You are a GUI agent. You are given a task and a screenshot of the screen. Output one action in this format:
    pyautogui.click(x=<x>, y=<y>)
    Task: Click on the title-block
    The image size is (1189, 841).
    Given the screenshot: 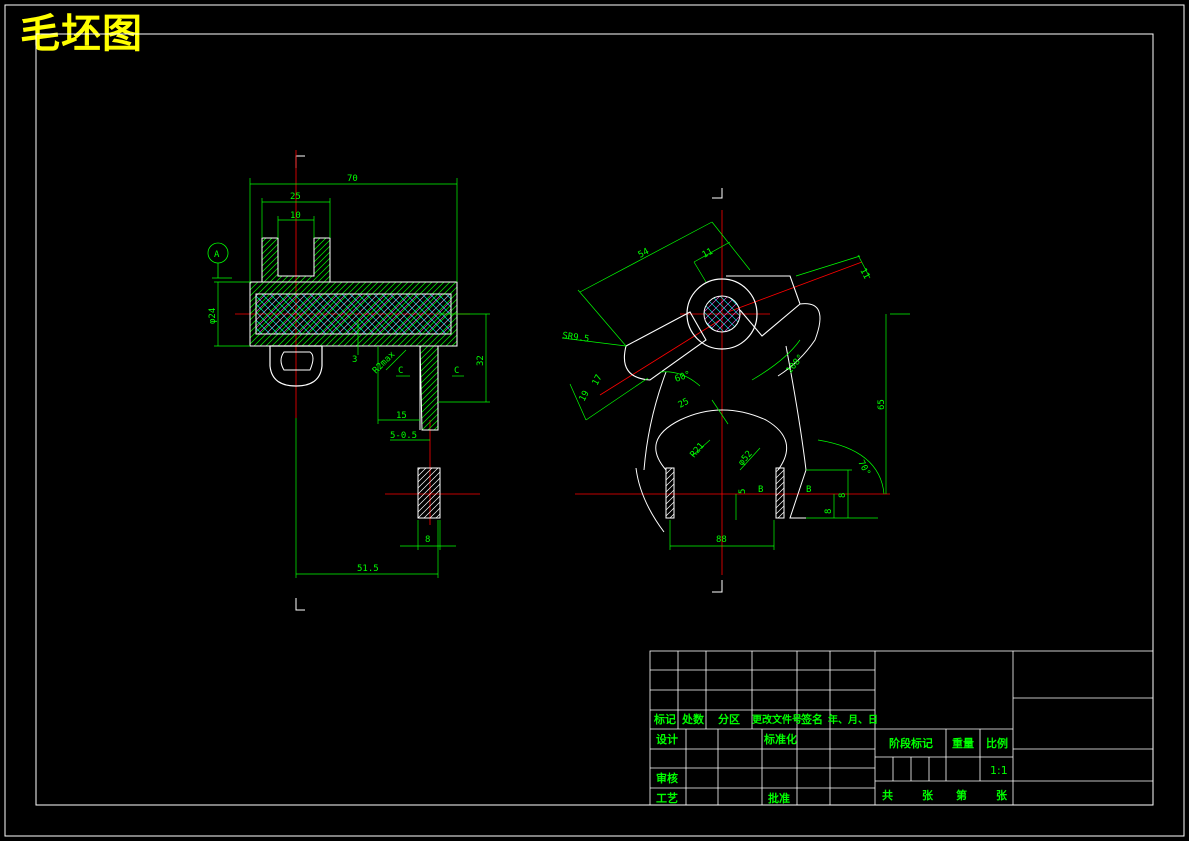 What is the action you would take?
    pyautogui.click(x=901, y=728)
    